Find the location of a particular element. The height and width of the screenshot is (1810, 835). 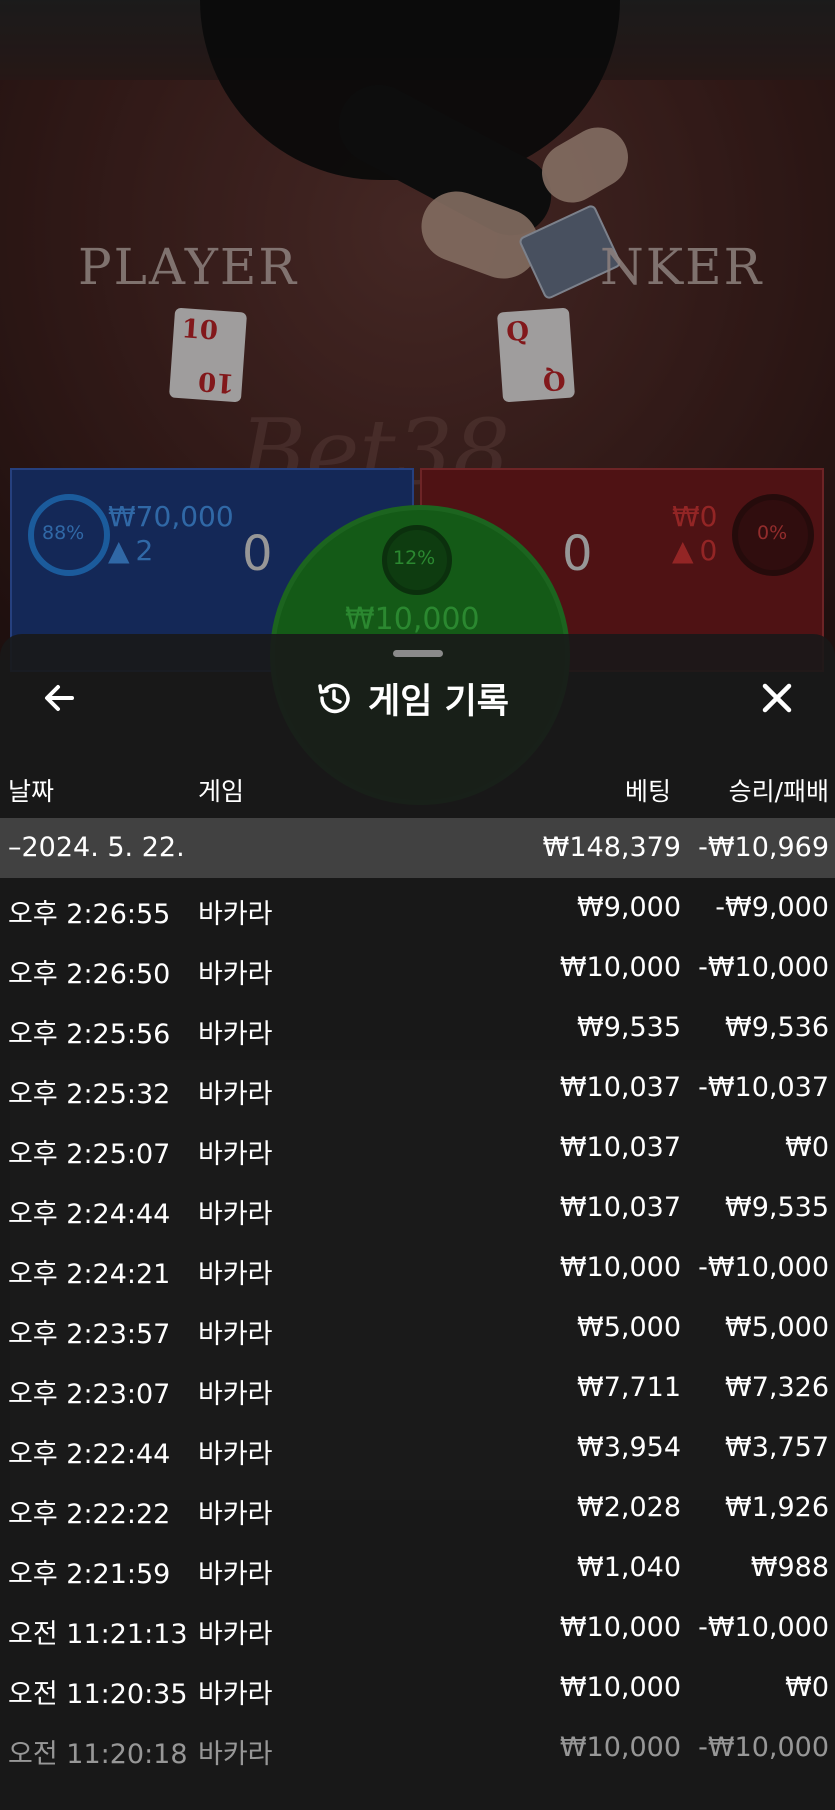

date-group-row: –2024. 5. 22. ₩148,379 -₩10,969 is located at coordinates (417, 848).